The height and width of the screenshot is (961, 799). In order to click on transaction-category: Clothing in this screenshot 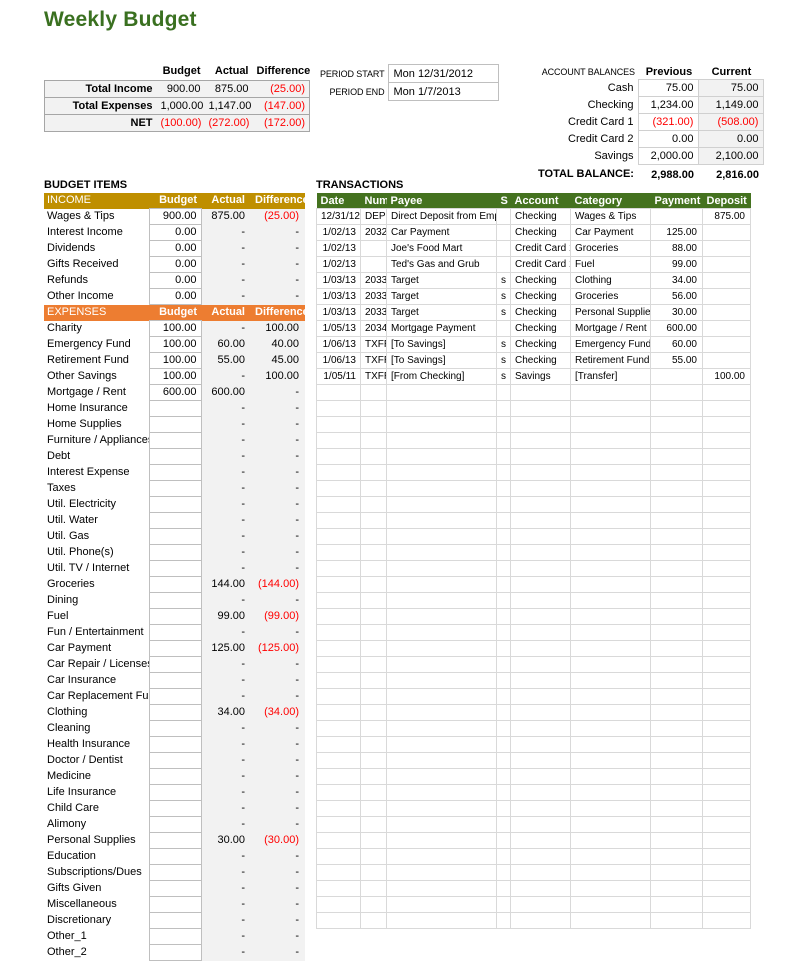, I will do `click(610, 280)`.